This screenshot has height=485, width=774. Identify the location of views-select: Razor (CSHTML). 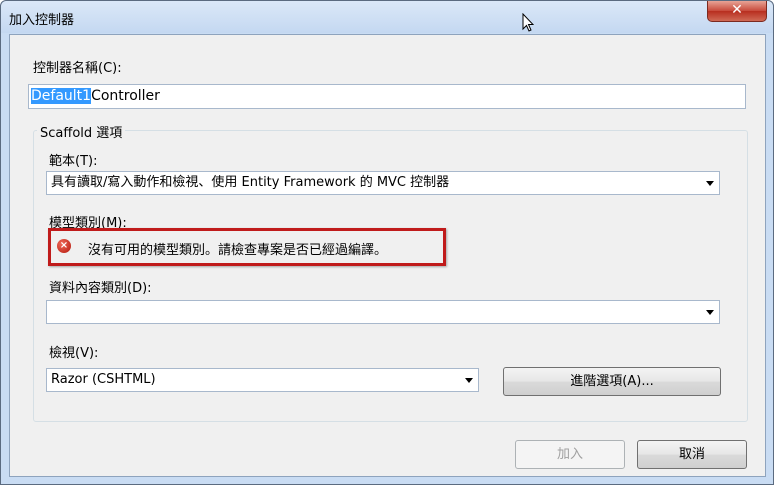
(262, 380).